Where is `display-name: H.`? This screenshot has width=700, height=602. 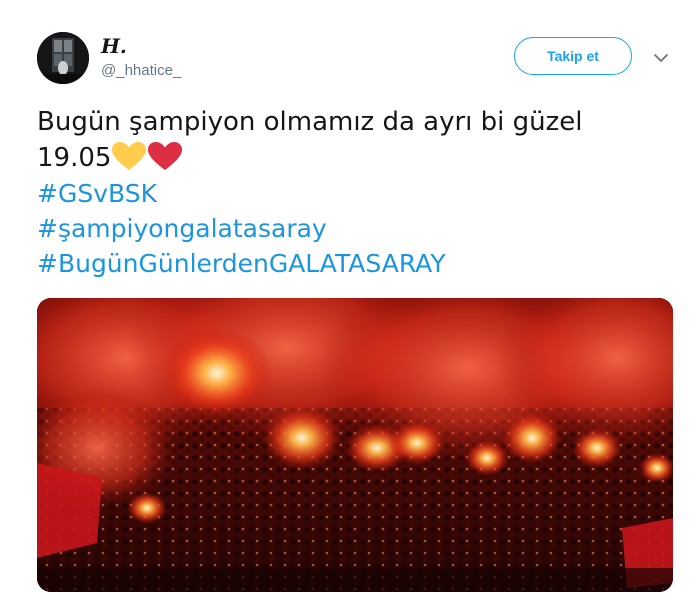 display-name: H. is located at coordinates (114, 46).